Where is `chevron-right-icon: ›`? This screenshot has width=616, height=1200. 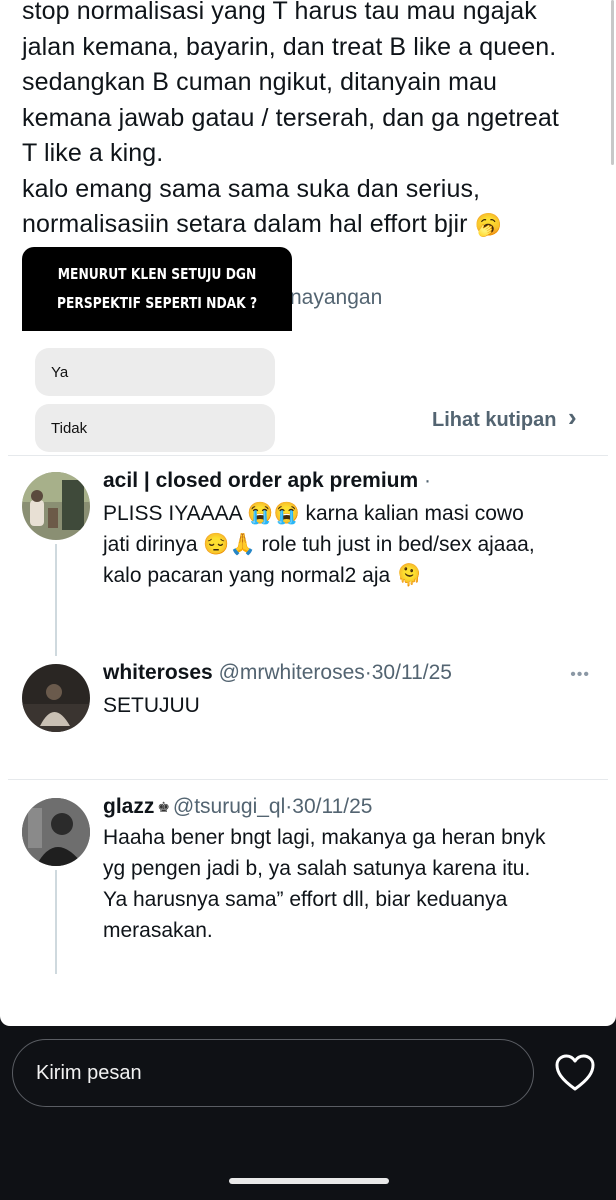 chevron-right-icon: › is located at coordinates (572, 417).